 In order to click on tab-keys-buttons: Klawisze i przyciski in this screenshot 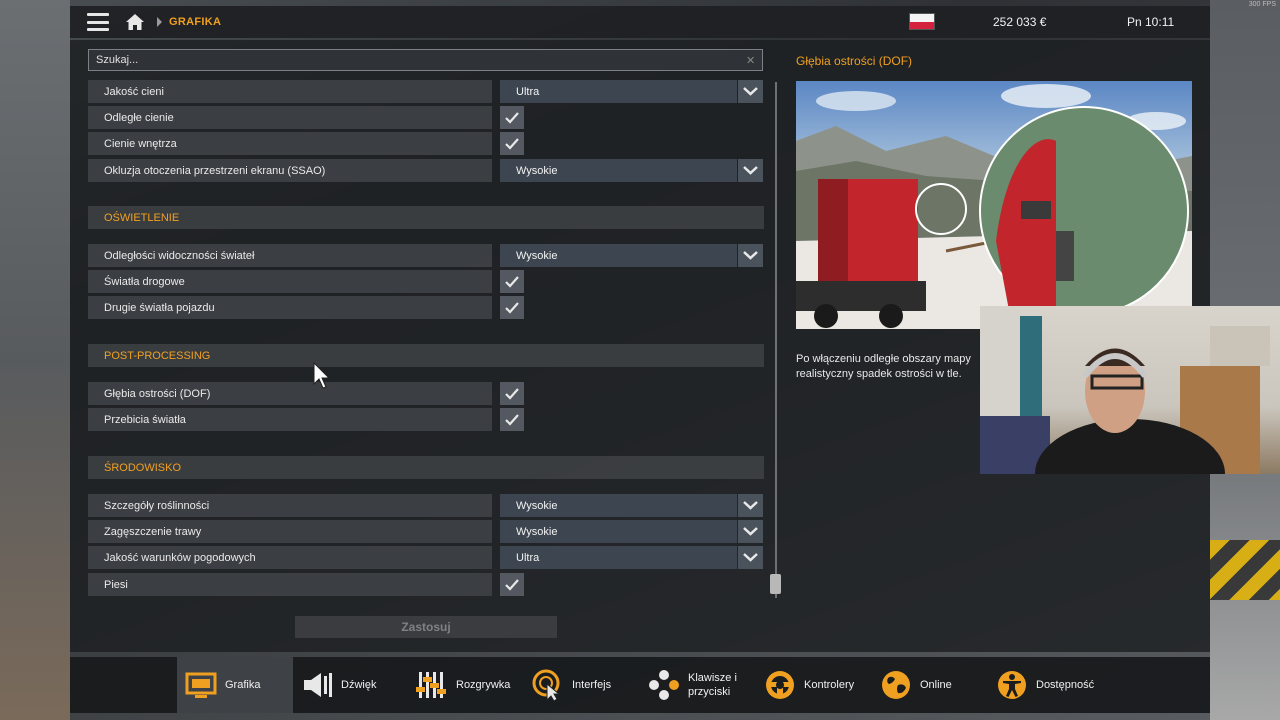, I will do `click(698, 685)`.